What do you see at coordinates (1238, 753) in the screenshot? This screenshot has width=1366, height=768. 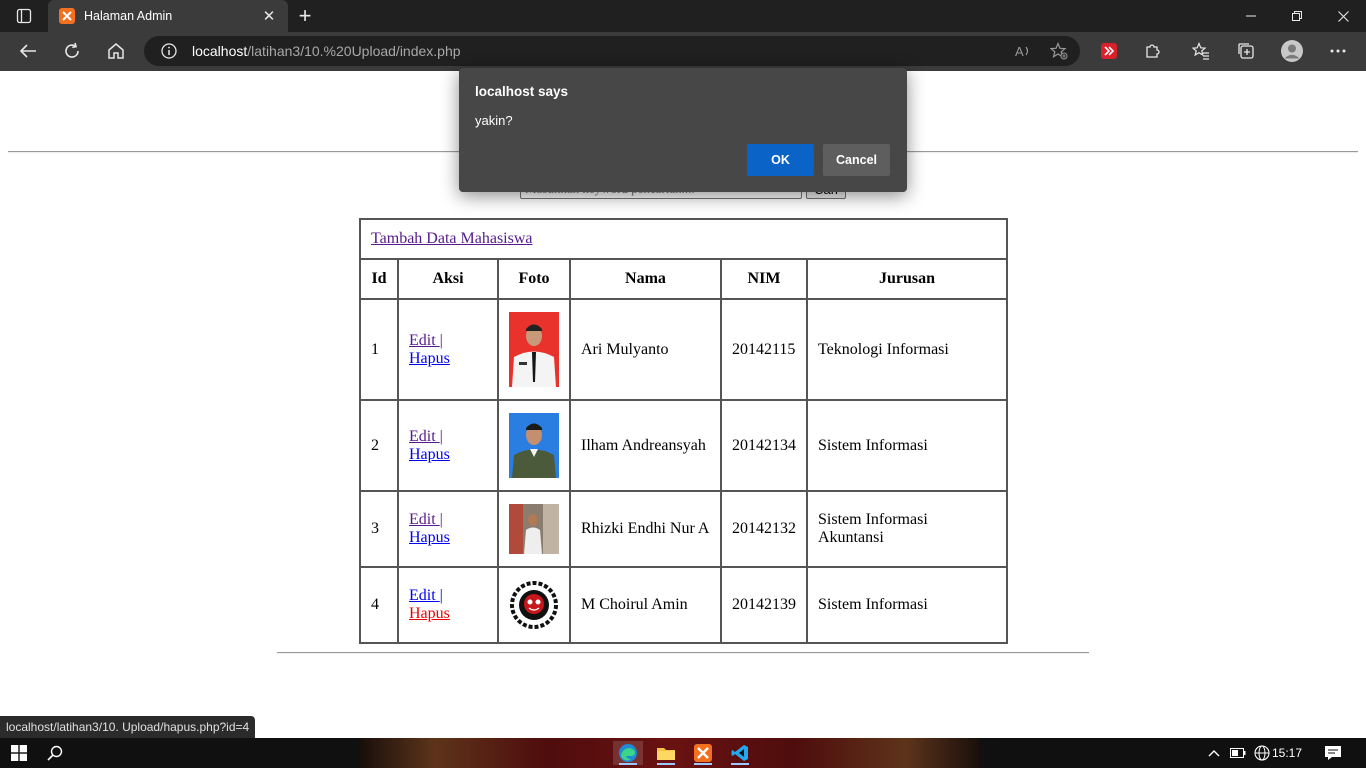 I see `battery-icon` at bounding box center [1238, 753].